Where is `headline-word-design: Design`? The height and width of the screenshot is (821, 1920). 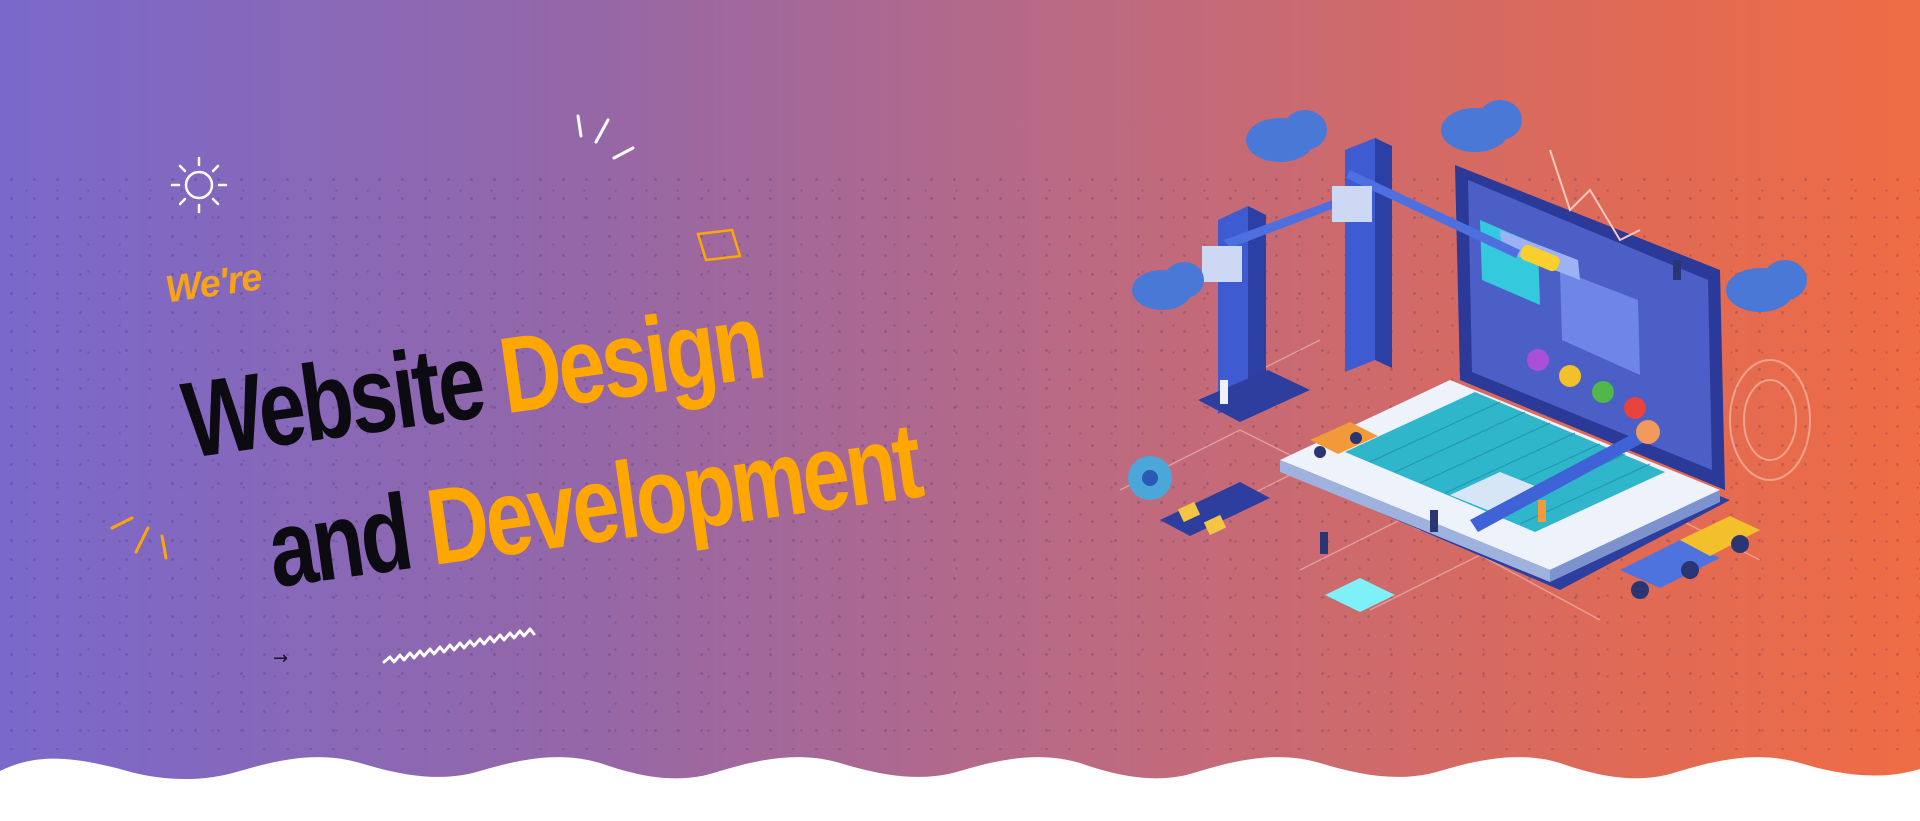
headline-word-design: Design is located at coordinates (630, 358).